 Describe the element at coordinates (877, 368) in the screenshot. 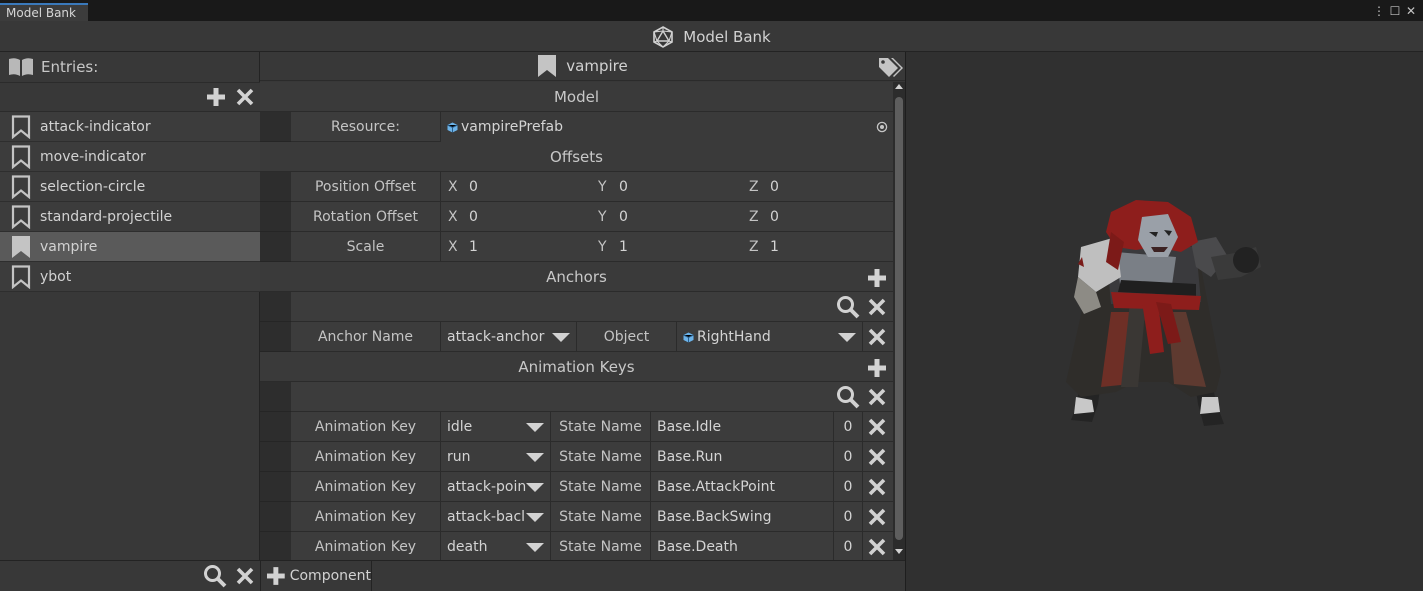

I see `add-animation-key-button` at that location.